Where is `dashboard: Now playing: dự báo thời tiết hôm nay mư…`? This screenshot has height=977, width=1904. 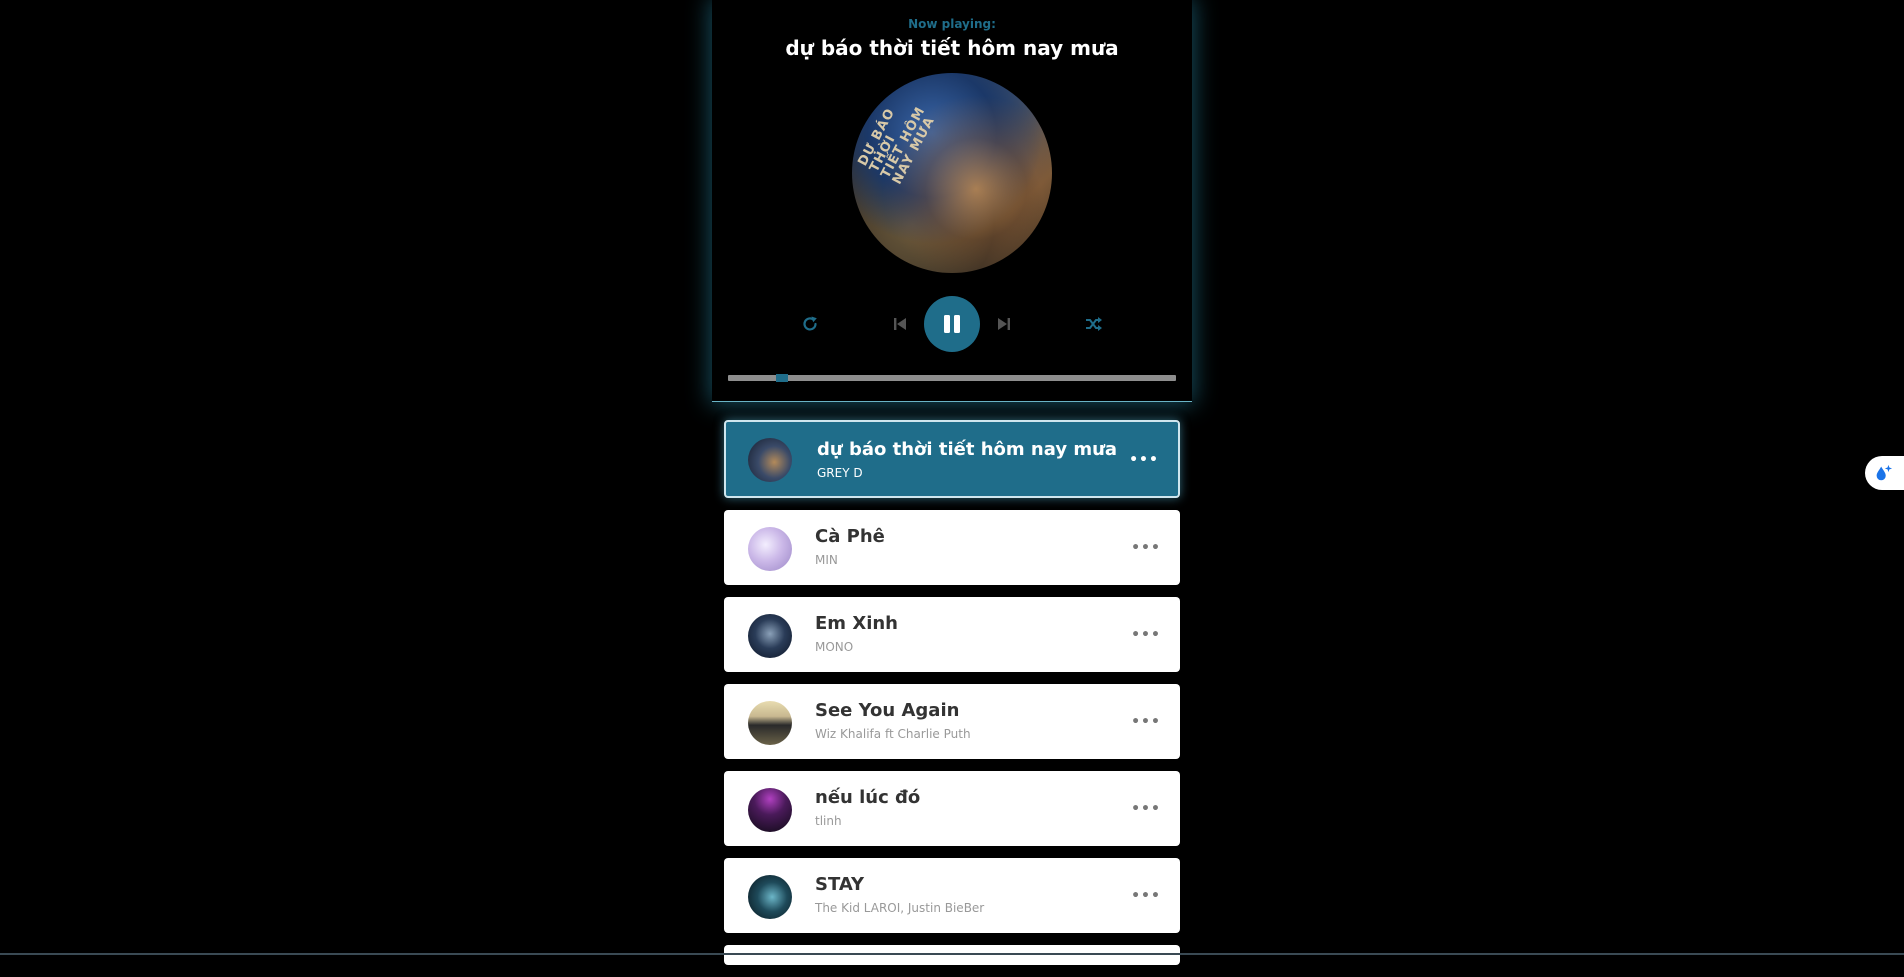 dashboard: Now playing: dự báo thời tiết hôm nay mư… is located at coordinates (952, 201).